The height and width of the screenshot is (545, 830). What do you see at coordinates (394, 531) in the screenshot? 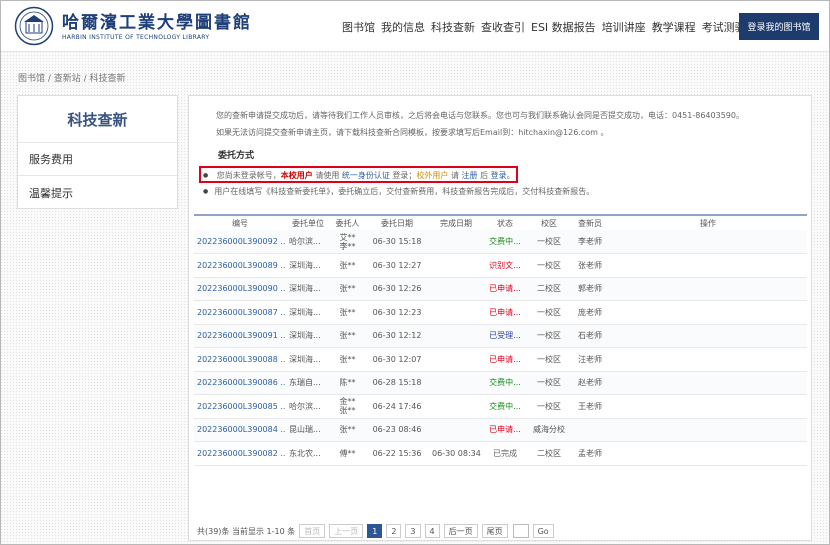
I see `page-2-button: 2` at bounding box center [394, 531].